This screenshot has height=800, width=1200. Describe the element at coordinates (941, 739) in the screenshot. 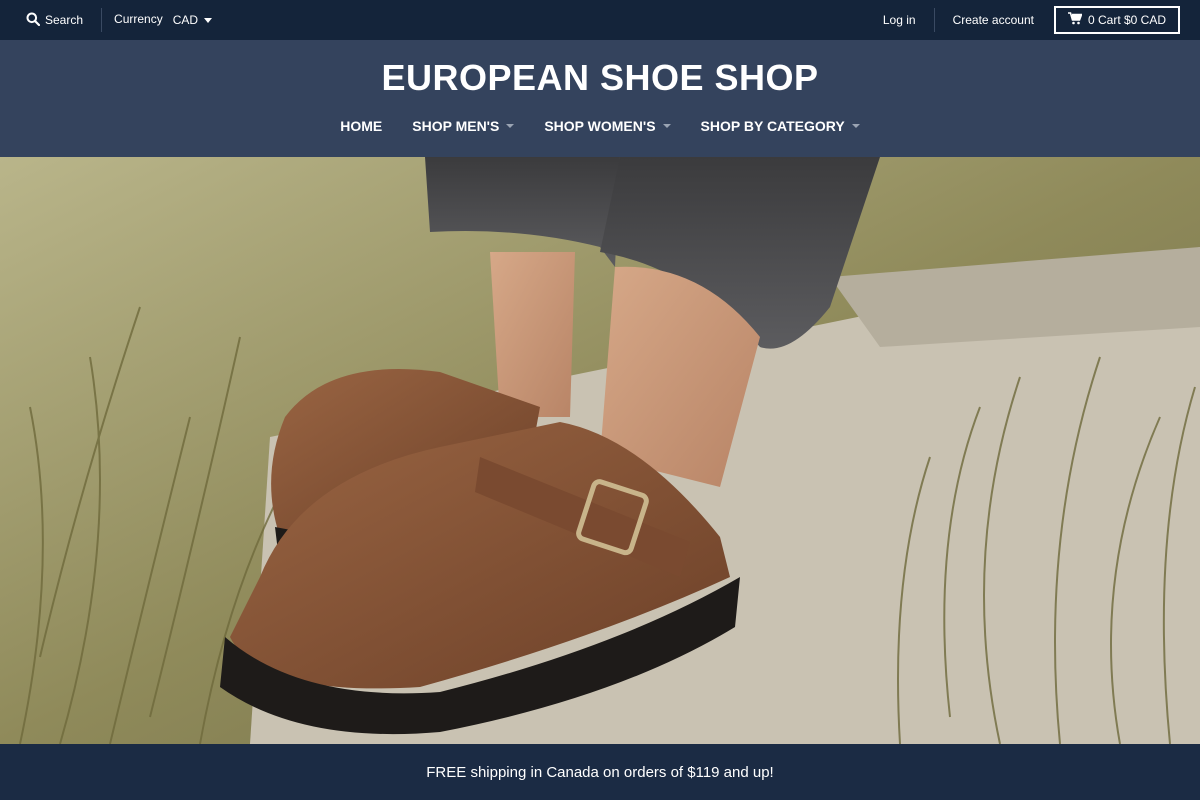

I see `svg-text: ee` at that location.